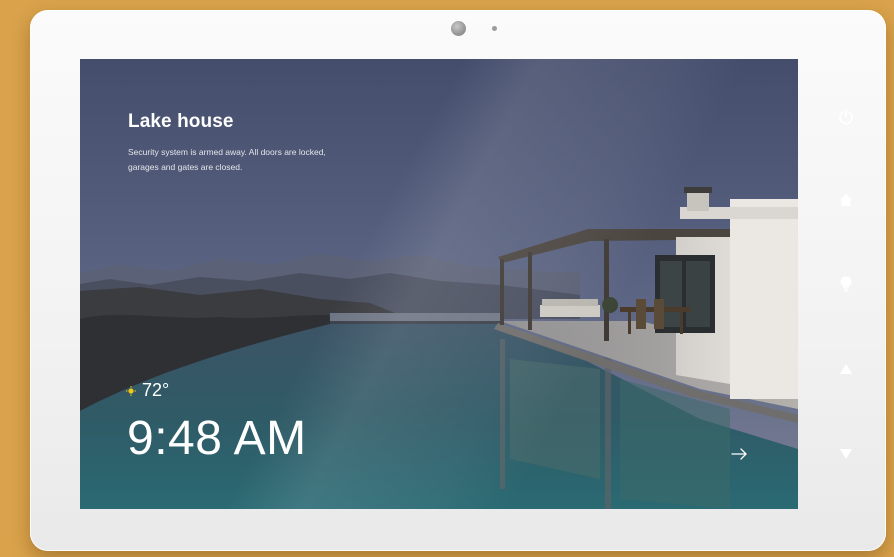 This screenshot has height=557, width=894. I want to click on arrow-up-icon, so click(846, 369).